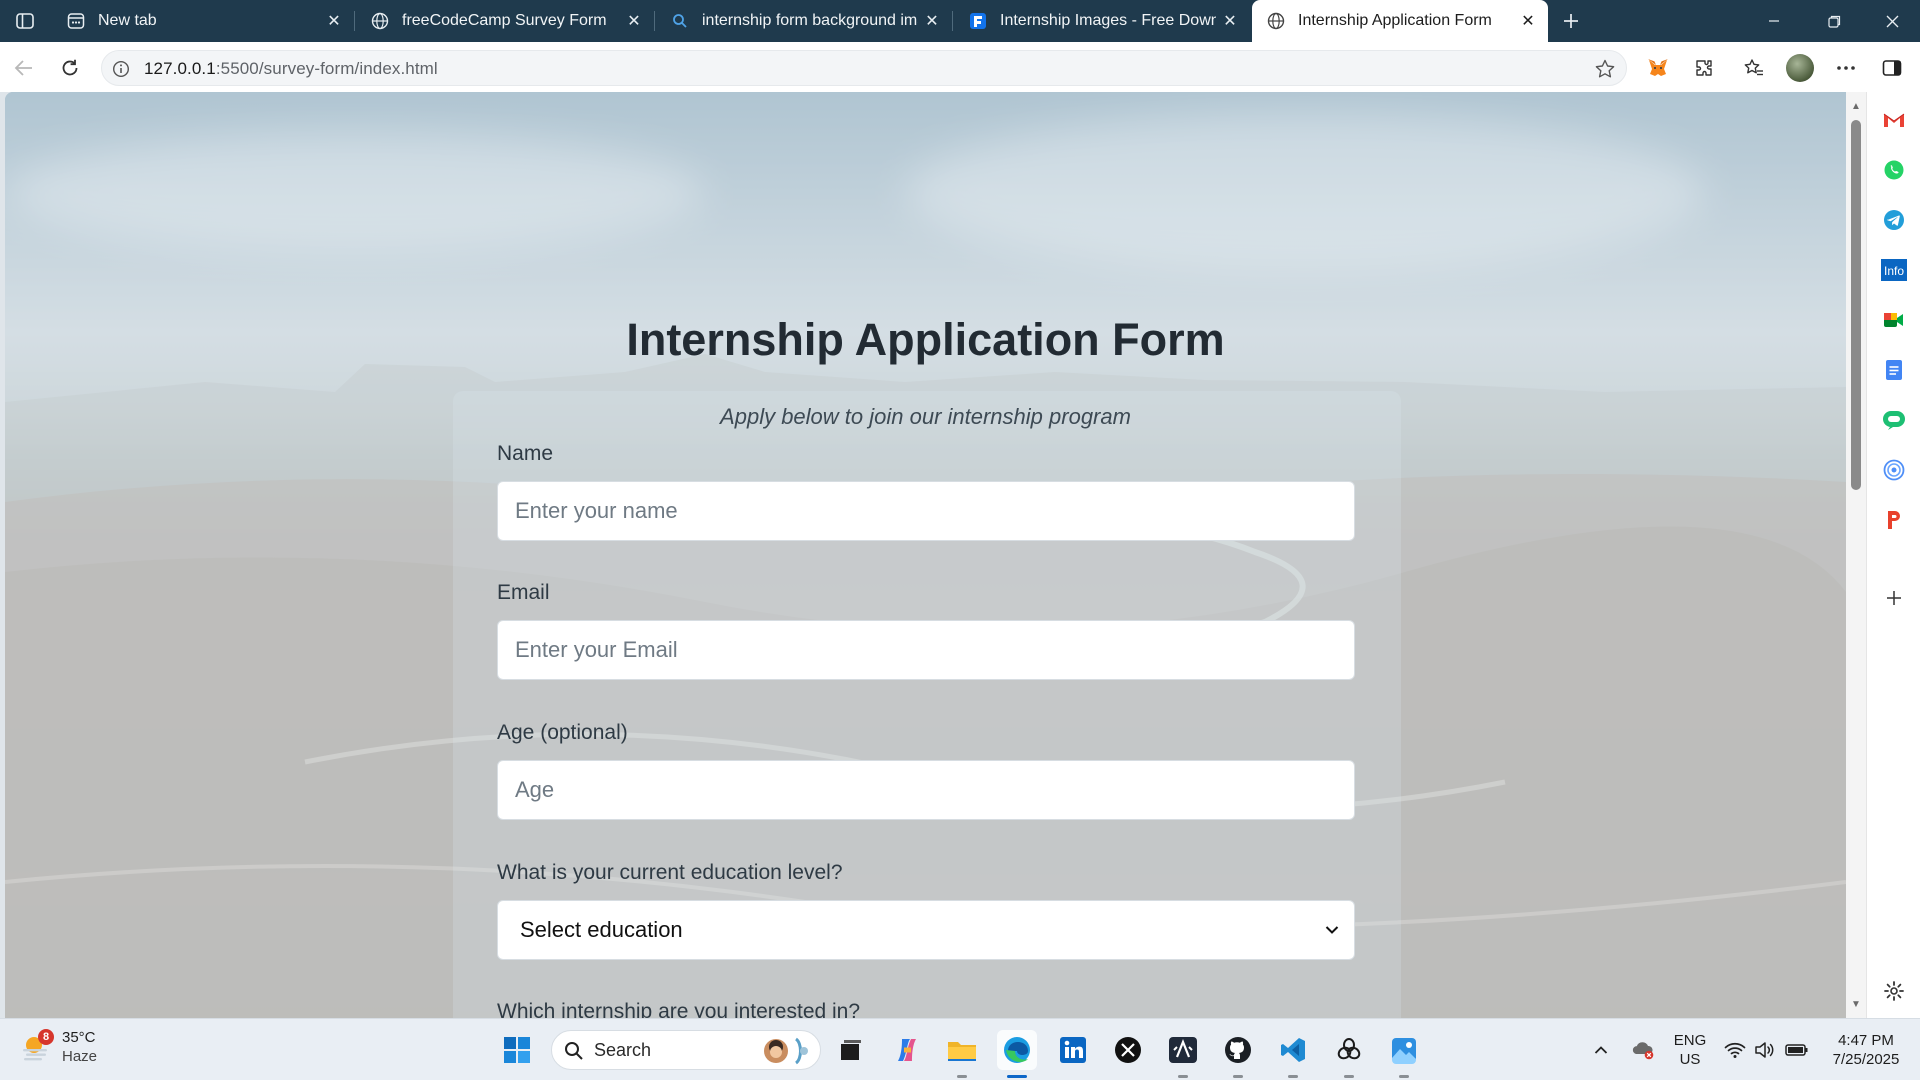 Image resolution: width=1920 pixels, height=1080 pixels. What do you see at coordinates (1332, 930) in the screenshot?
I see `chevron-down-icon` at bounding box center [1332, 930].